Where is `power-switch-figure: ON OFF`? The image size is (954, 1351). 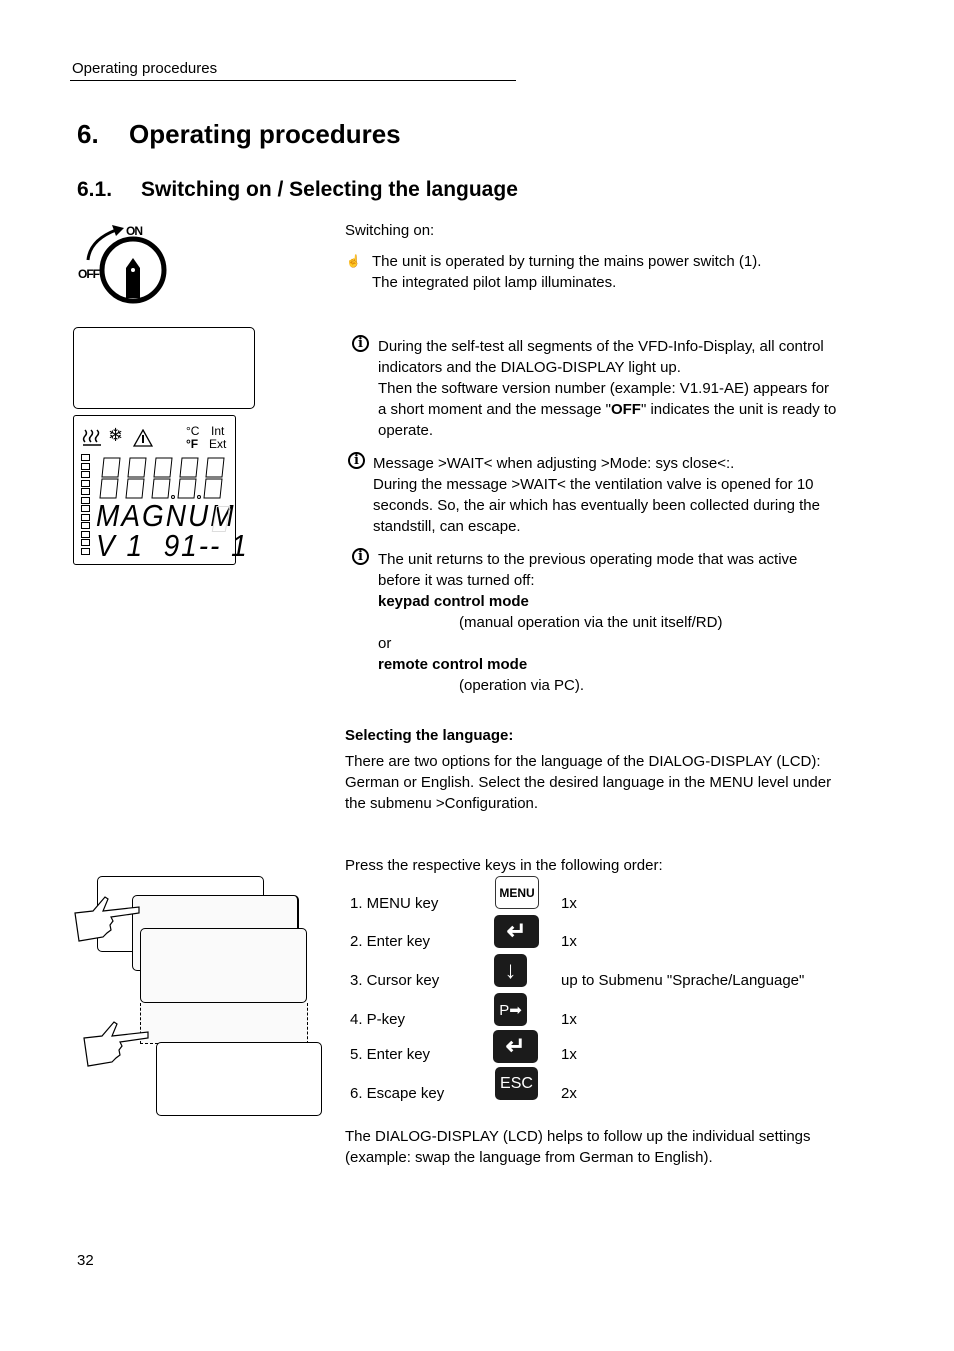
power-switch-figure: ON OFF is located at coordinates (126, 267).